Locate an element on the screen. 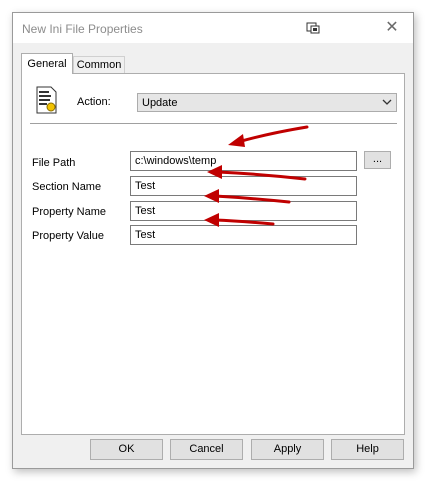 Image resolution: width=433 pixels, height=494 pixels. chevron-down-icon is located at coordinates (387, 102).